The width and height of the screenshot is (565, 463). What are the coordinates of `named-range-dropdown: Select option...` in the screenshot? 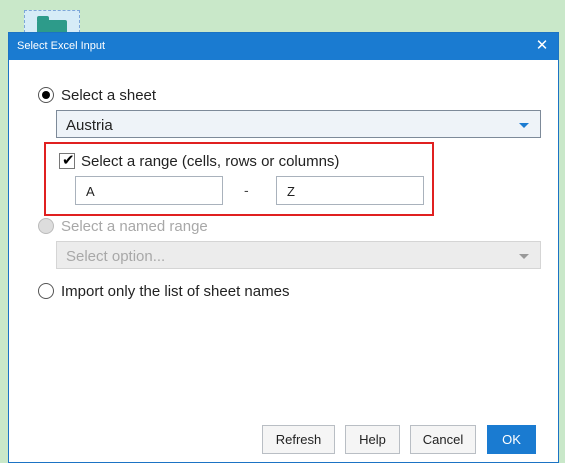 It's located at (298, 255).